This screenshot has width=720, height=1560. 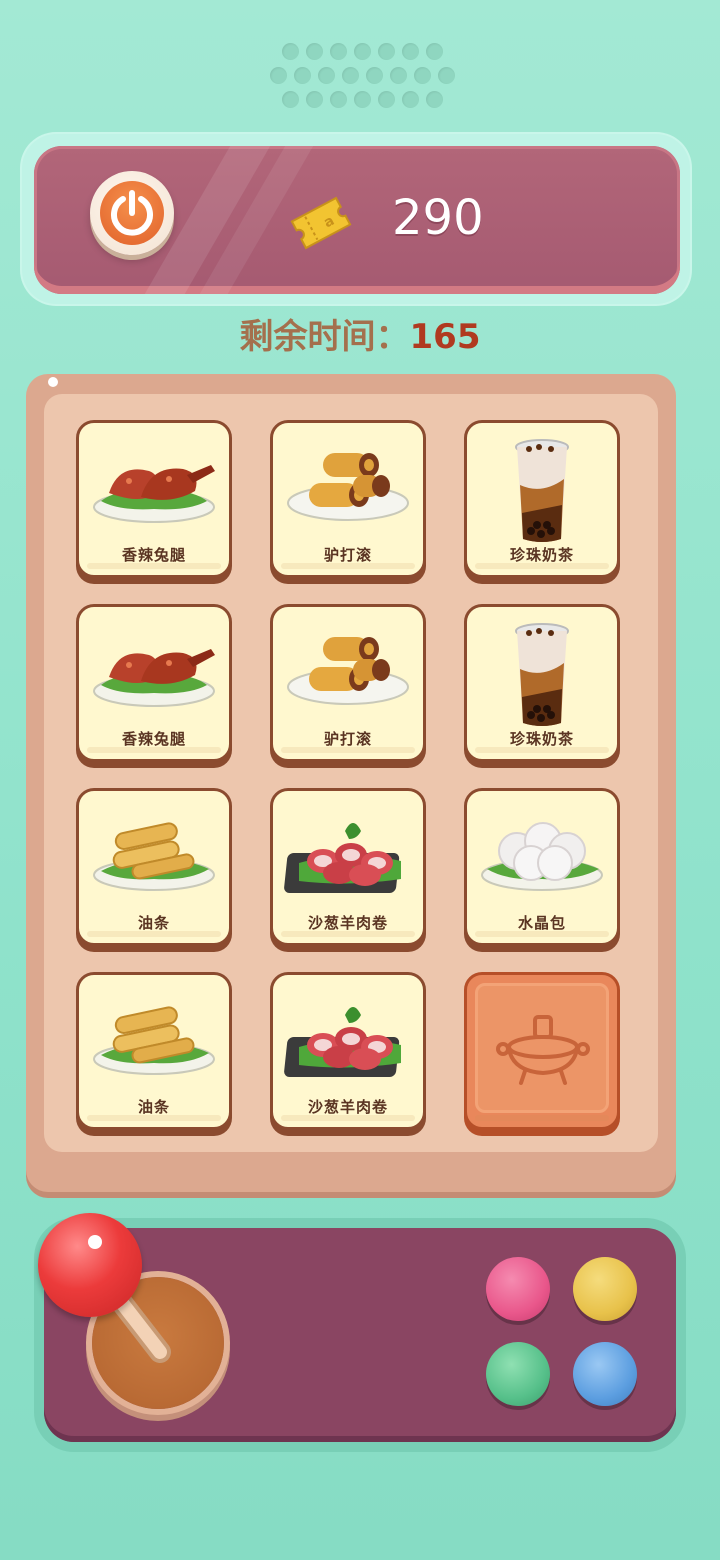 What do you see at coordinates (541, 923) in the screenshot?
I see `card-label: 水晶包` at bounding box center [541, 923].